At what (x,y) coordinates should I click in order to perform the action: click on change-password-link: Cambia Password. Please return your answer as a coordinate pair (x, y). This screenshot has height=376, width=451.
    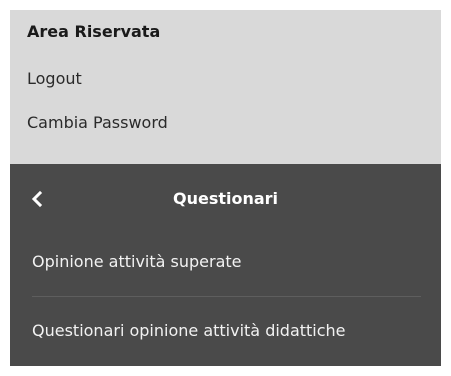
    Looking at the image, I should click on (234, 123).